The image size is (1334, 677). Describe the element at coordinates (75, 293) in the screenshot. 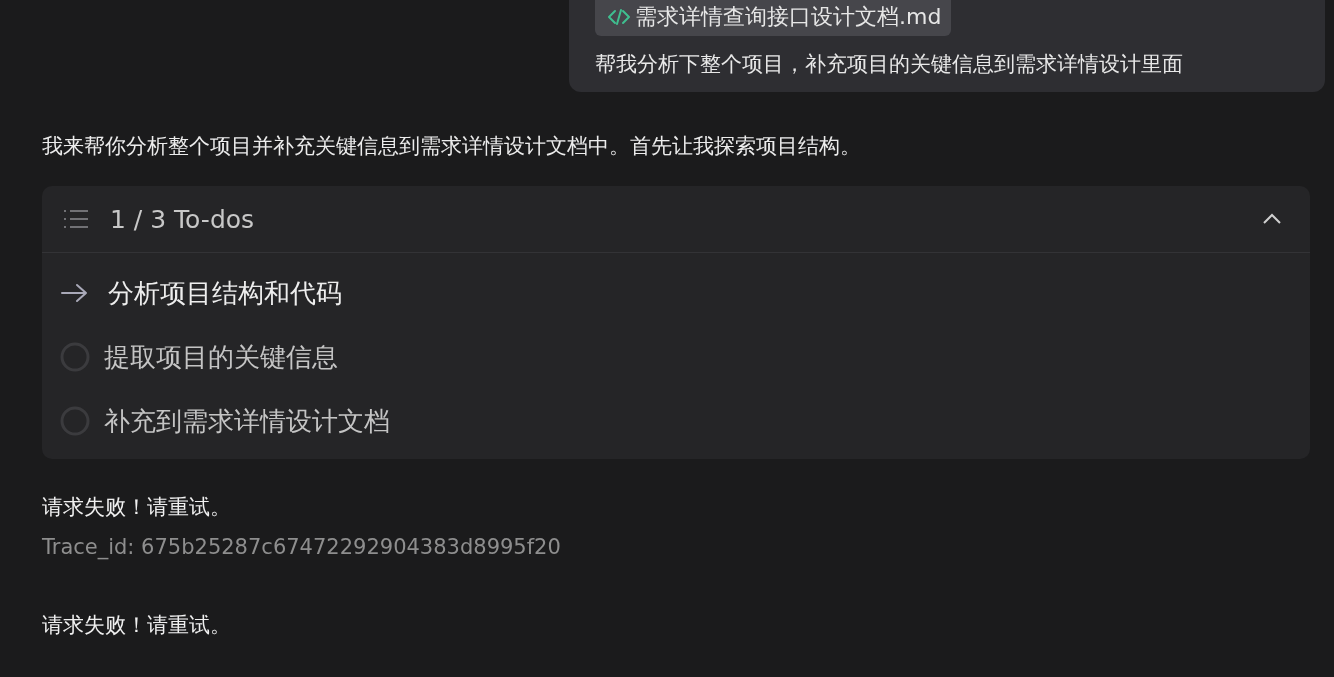

I see `arrow-icon` at that location.